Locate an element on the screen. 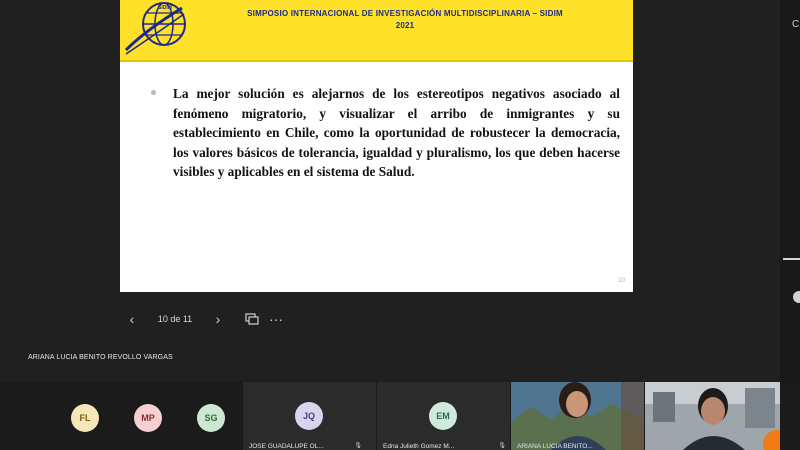  presenter-name-label: ARIANA LUCIA BENITO REVOLLO VARGAS is located at coordinates (100, 357).